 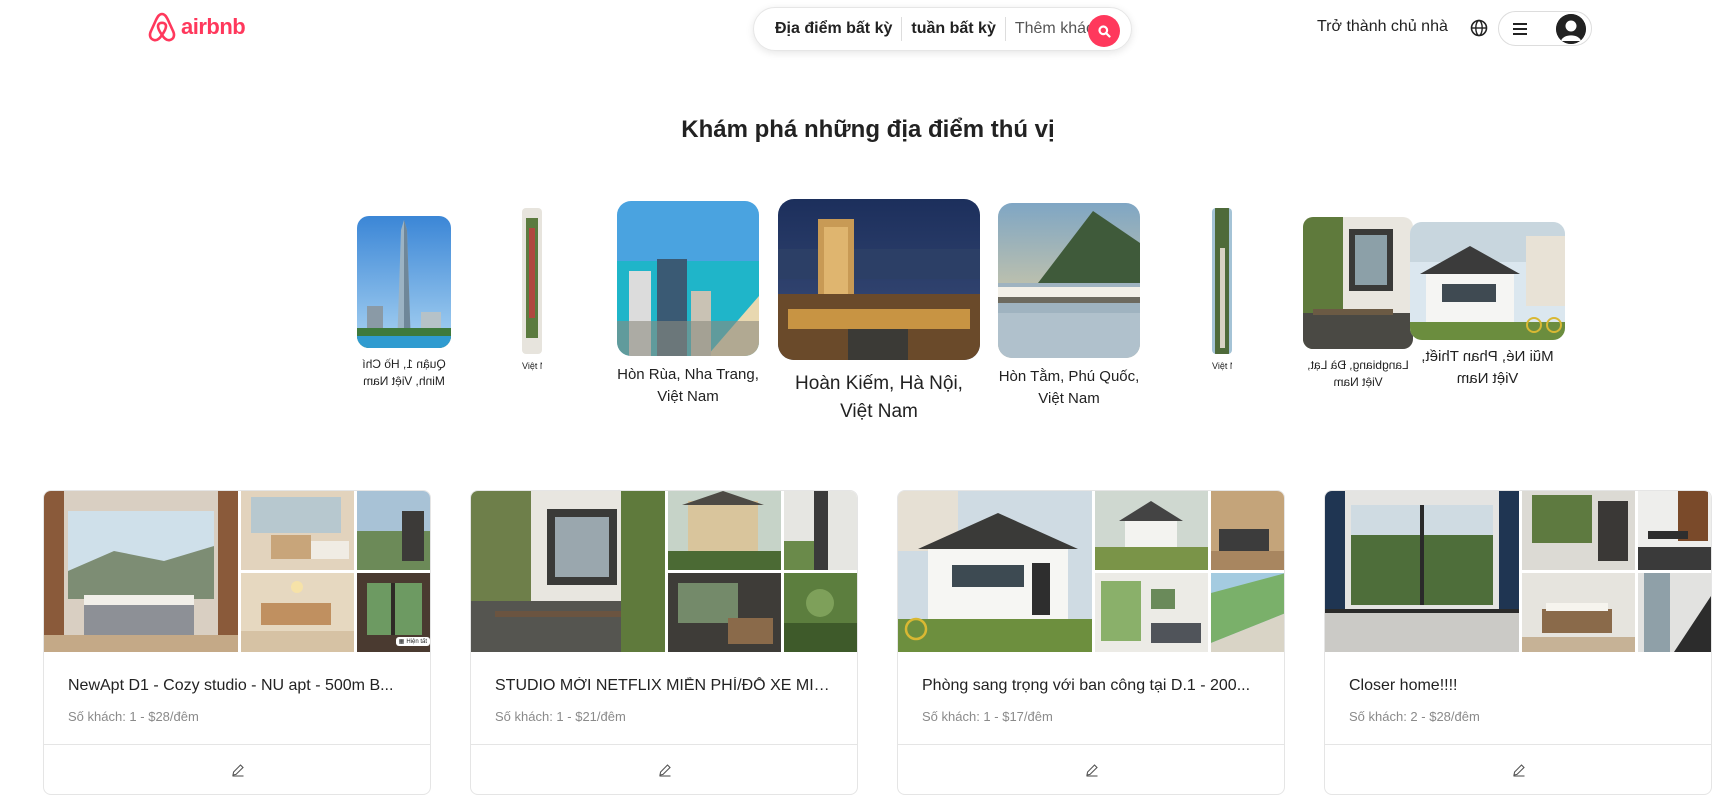 I want to click on destination-label: Quận 1, Hồ Chí Minh, Việt Nam, so click(x=404, y=373).